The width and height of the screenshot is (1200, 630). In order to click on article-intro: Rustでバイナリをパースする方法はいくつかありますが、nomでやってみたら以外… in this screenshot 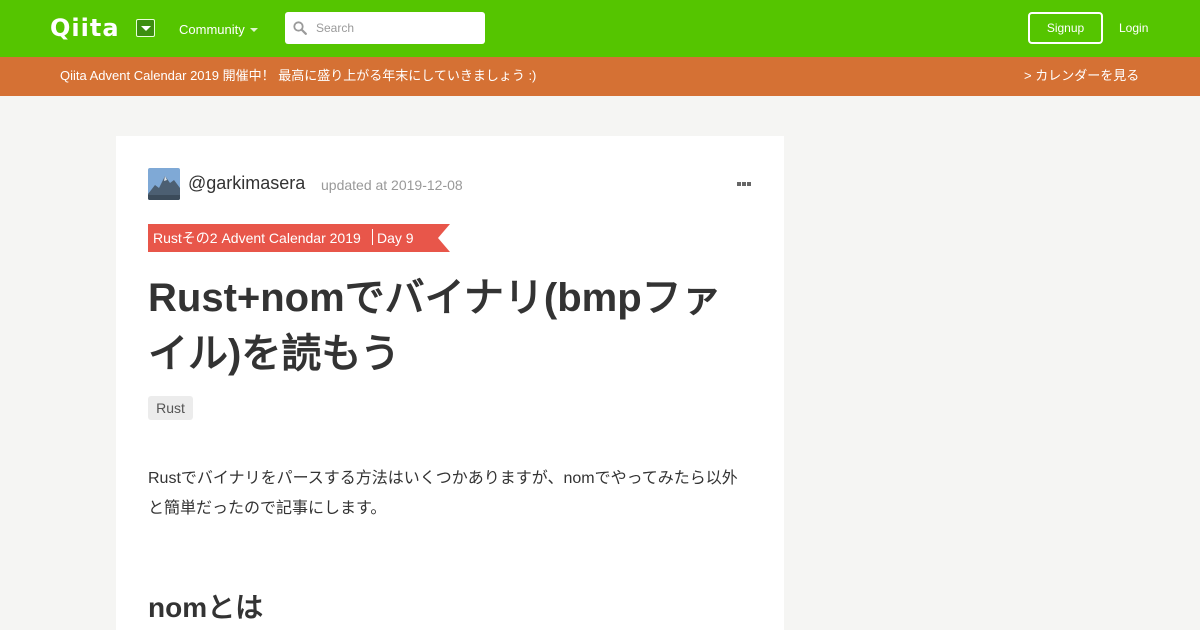, I will do `click(443, 493)`.